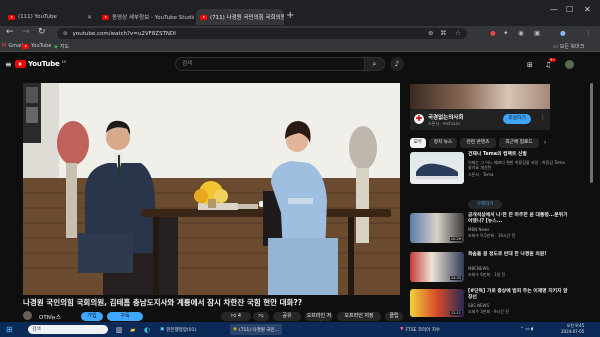 The image size is (600, 337). Describe the element at coordinates (545, 142) in the screenshot. I see `chips-next-icon: ›` at that location.